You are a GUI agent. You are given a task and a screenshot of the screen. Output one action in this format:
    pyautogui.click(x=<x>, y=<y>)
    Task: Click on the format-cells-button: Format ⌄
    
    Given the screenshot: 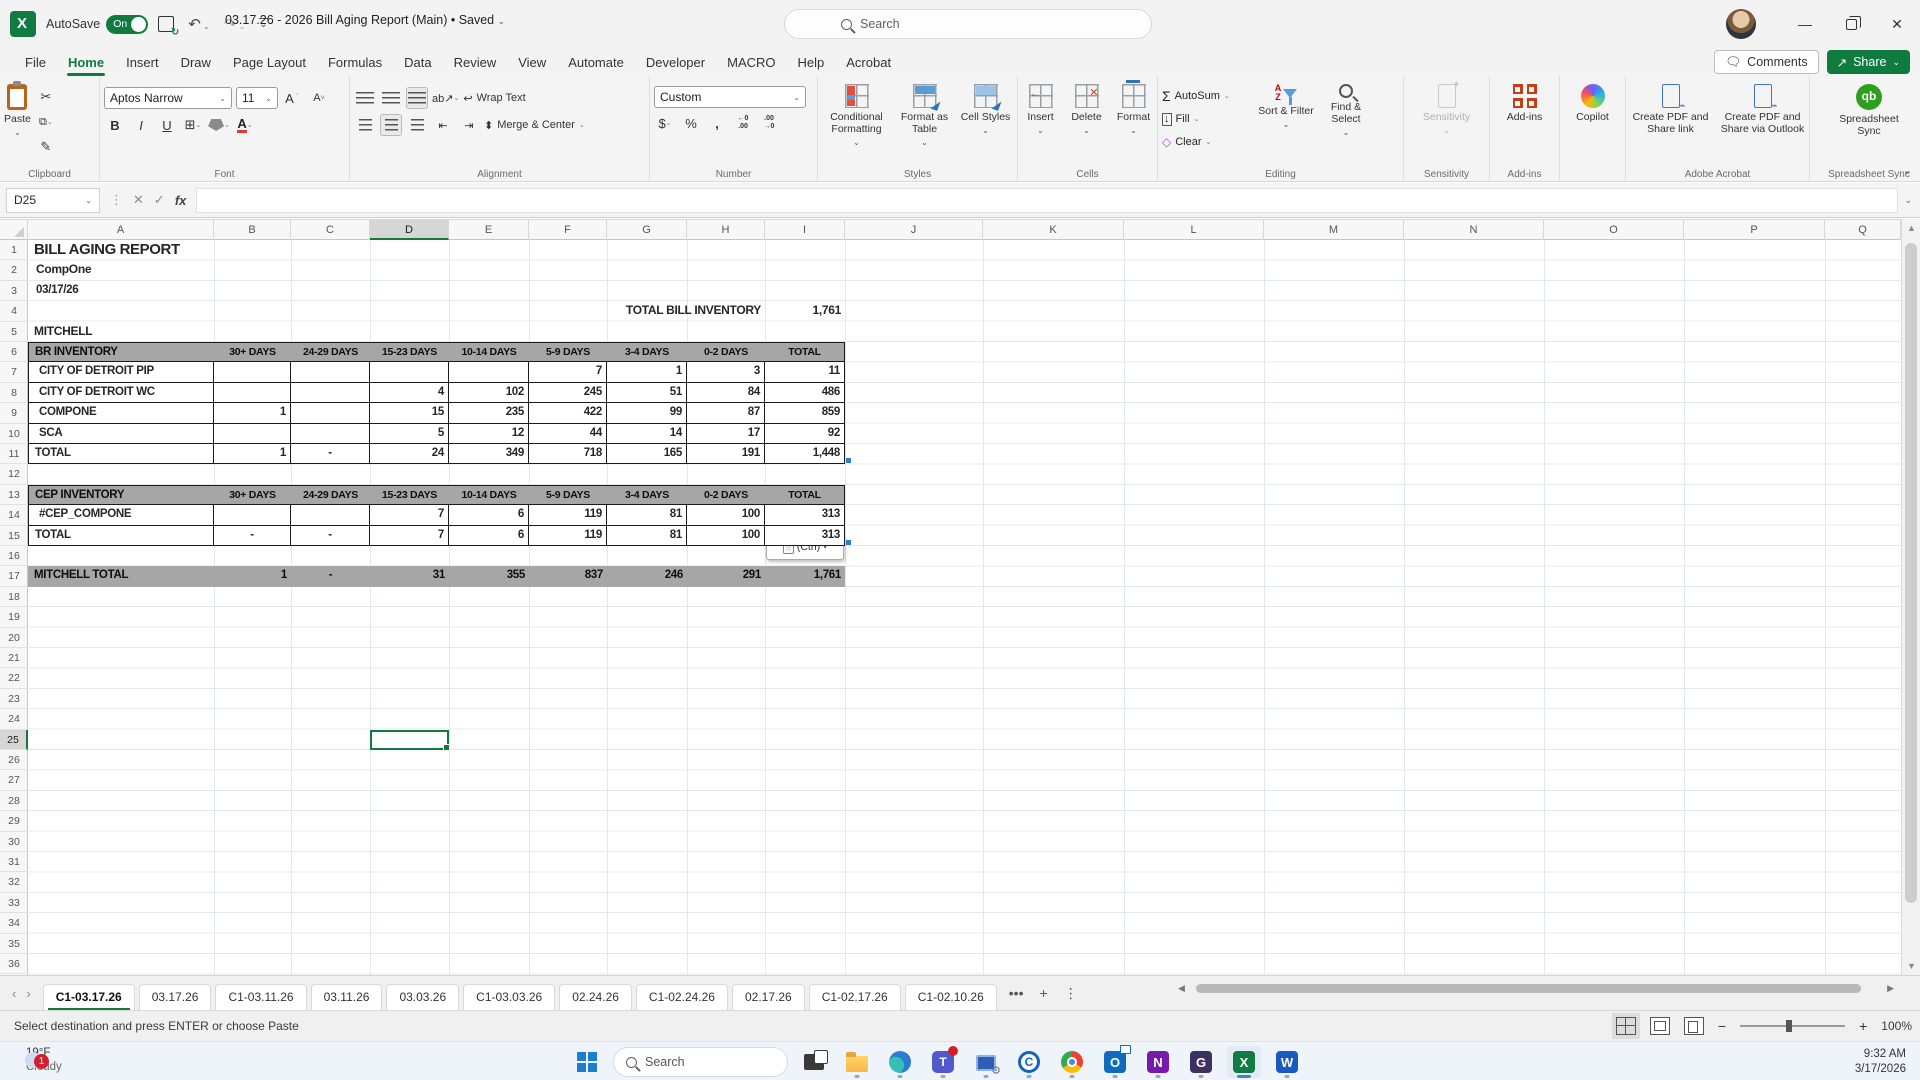 What is the action you would take?
    pyautogui.click(x=1134, y=122)
    